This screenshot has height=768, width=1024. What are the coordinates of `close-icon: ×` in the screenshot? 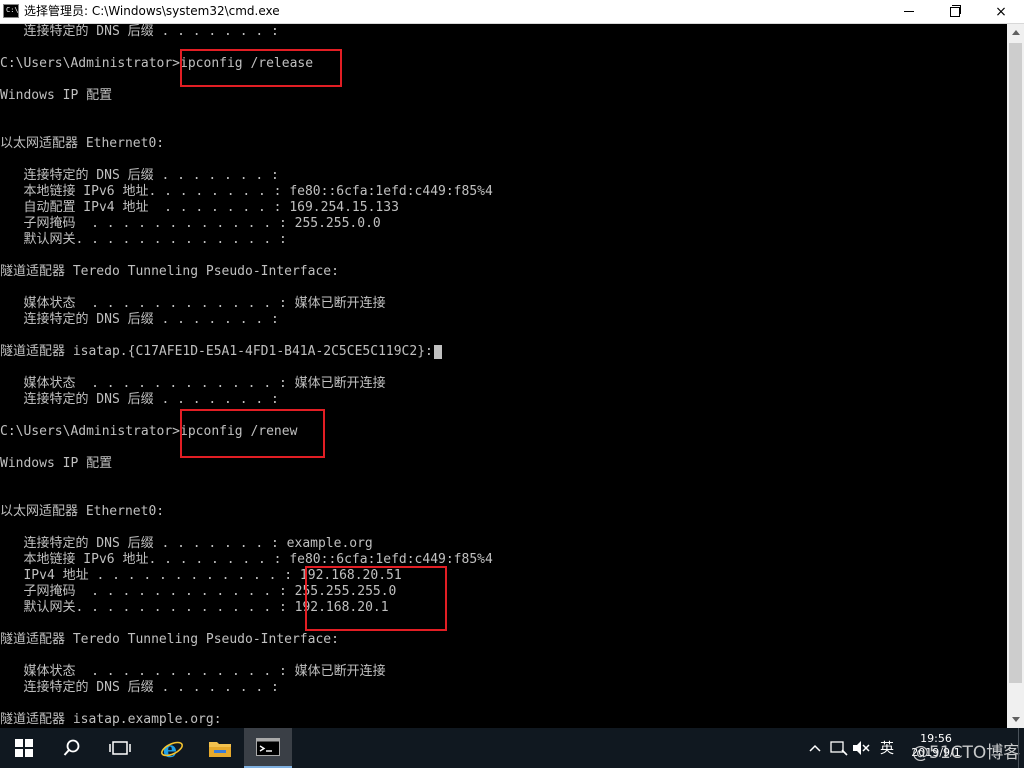 It's located at (1001, 11).